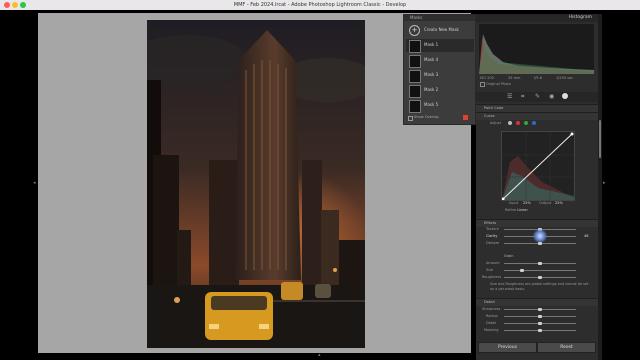  Describe the element at coordinates (509, 96) in the screenshot. I see `edit-sliders-icon: ☰` at that location.